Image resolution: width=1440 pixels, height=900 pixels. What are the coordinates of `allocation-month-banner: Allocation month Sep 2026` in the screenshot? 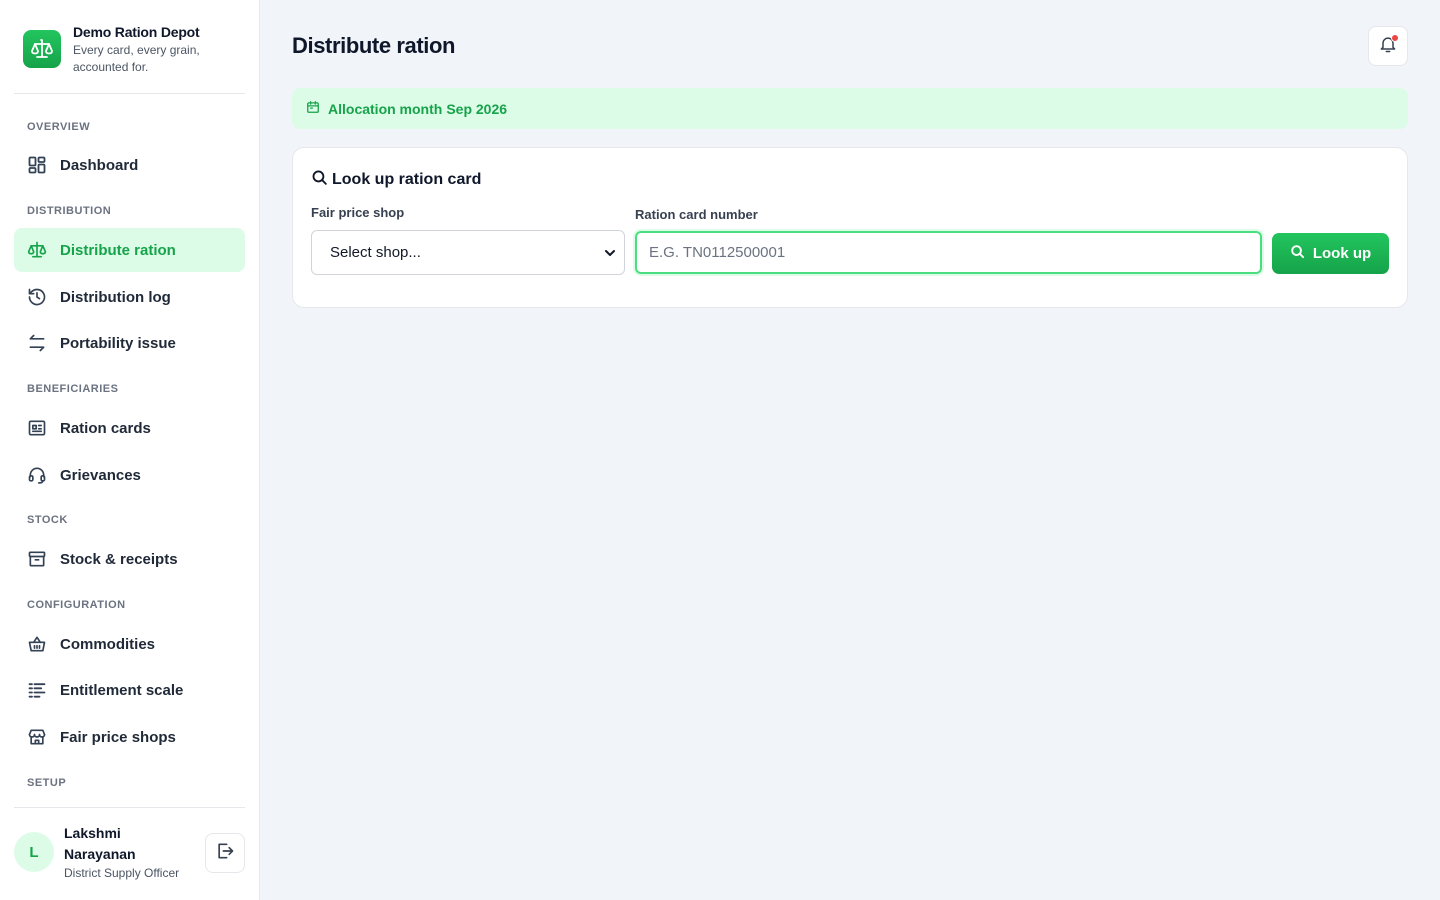 It's located at (850, 108).